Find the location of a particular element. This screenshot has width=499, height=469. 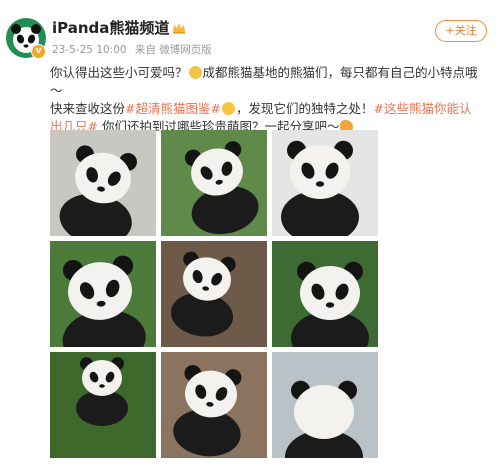

username: iPanda熊猫频道 is located at coordinates (119, 27).